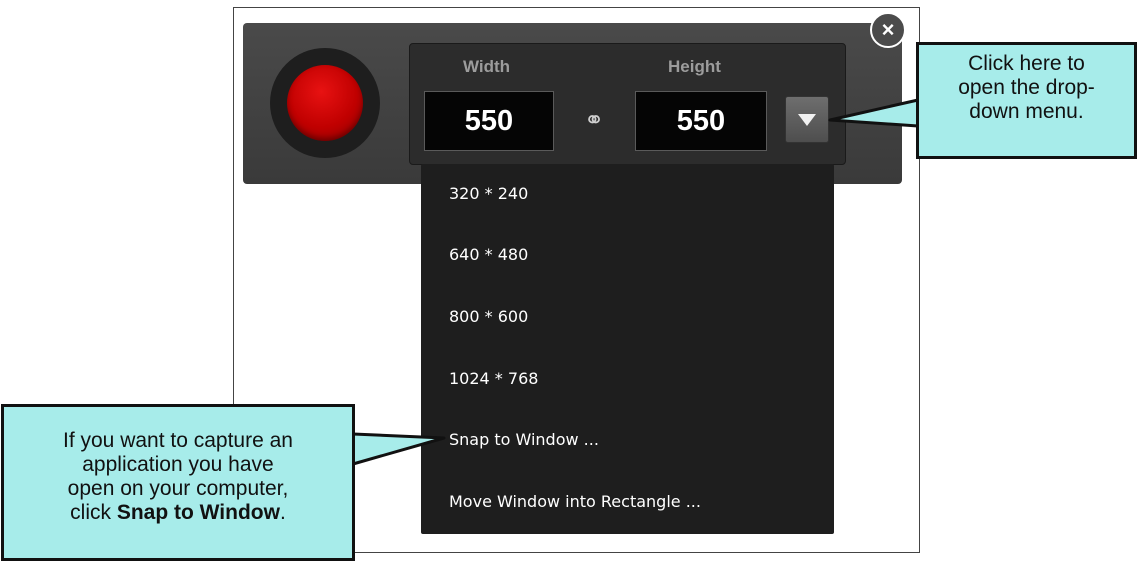 The width and height of the screenshot is (1139, 565). I want to click on snap-callout-line3: open on your computer,, so click(178, 488).